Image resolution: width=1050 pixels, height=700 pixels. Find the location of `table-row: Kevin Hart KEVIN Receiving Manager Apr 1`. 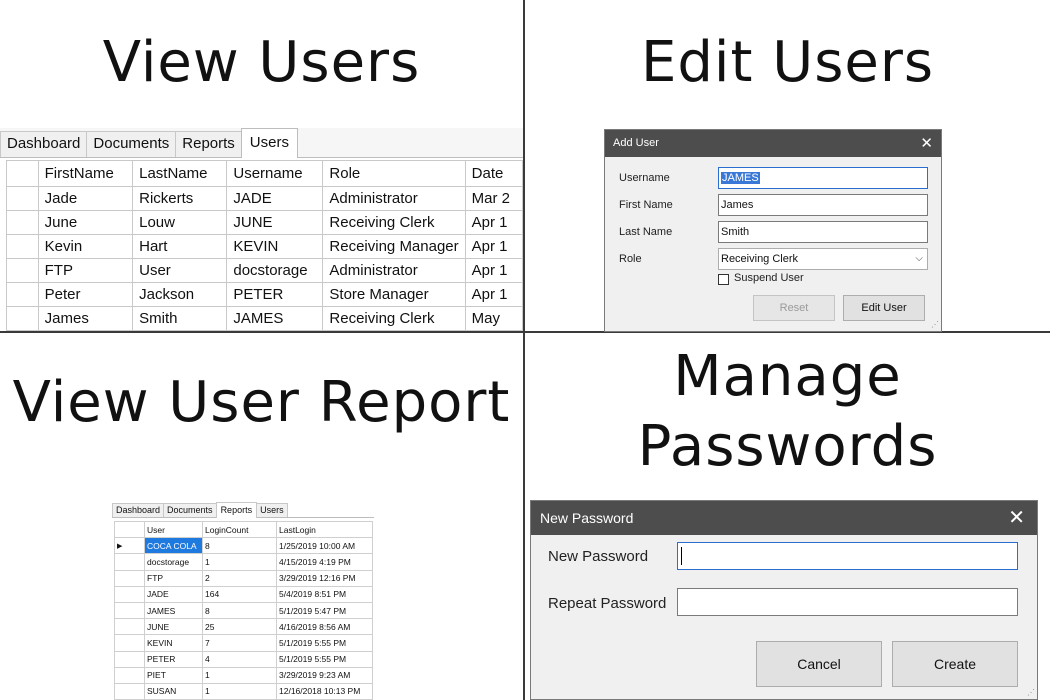

table-row: Kevin Hart KEVIN Receiving Manager Apr 1 is located at coordinates (264, 246).